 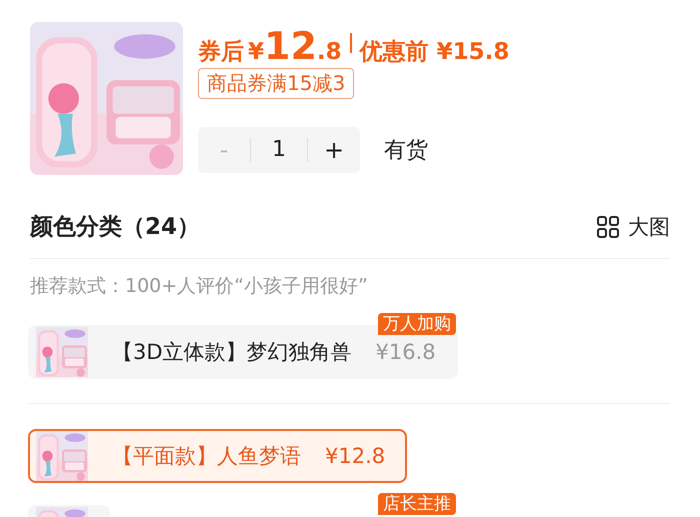 What do you see at coordinates (221, 52) in the screenshot?
I see `price-label: 券后` at bounding box center [221, 52].